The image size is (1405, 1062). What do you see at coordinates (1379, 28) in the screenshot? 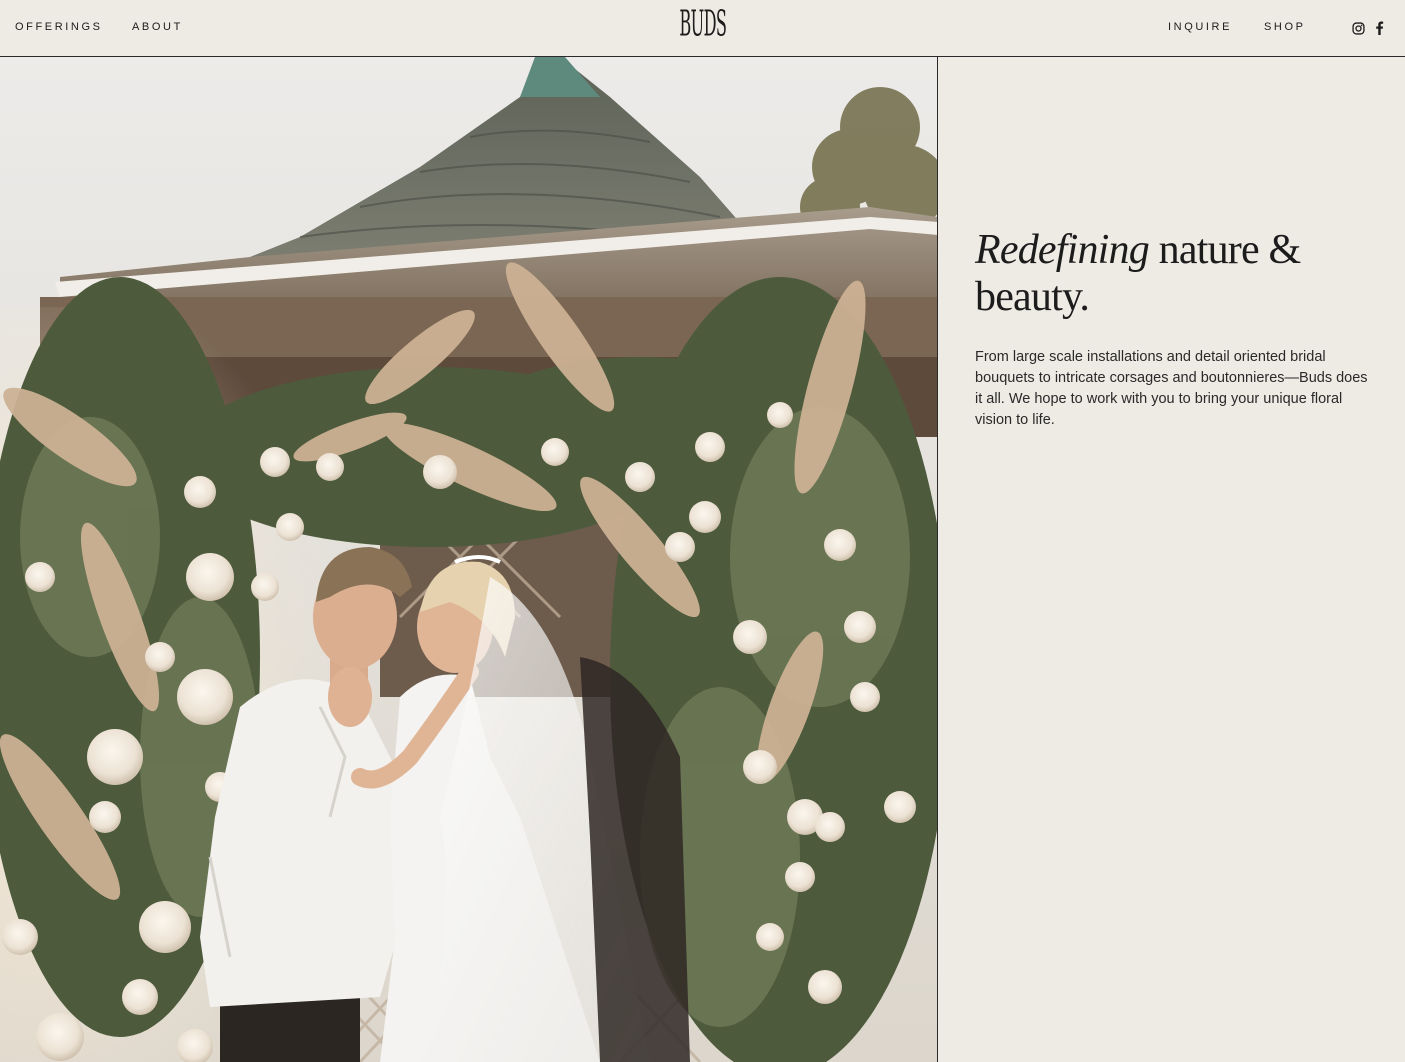
I see `facebook-icon` at bounding box center [1379, 28].